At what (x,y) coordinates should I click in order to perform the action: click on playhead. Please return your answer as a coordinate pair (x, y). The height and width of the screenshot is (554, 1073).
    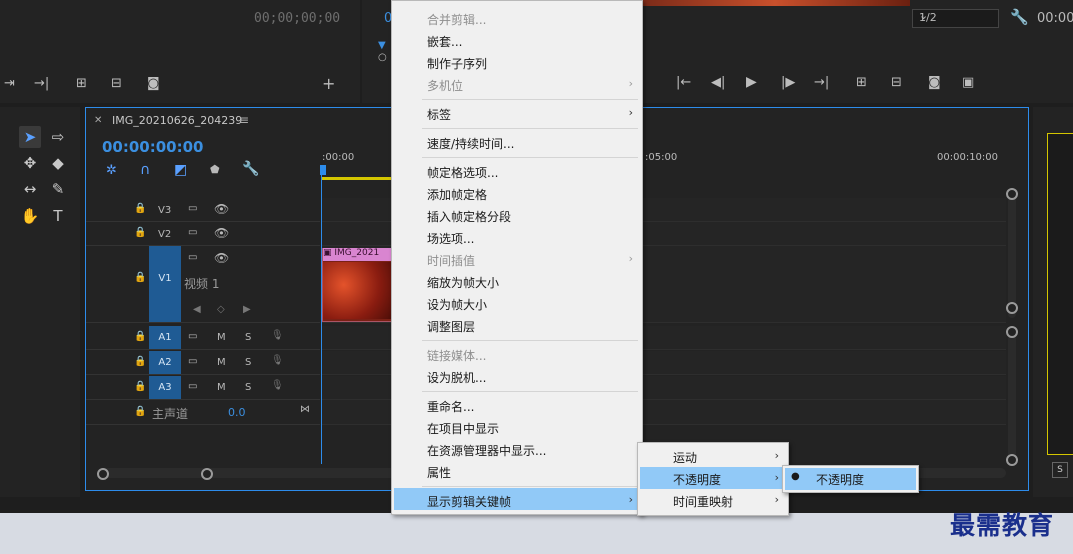
    Looking at the image, I should click on (323, 170).